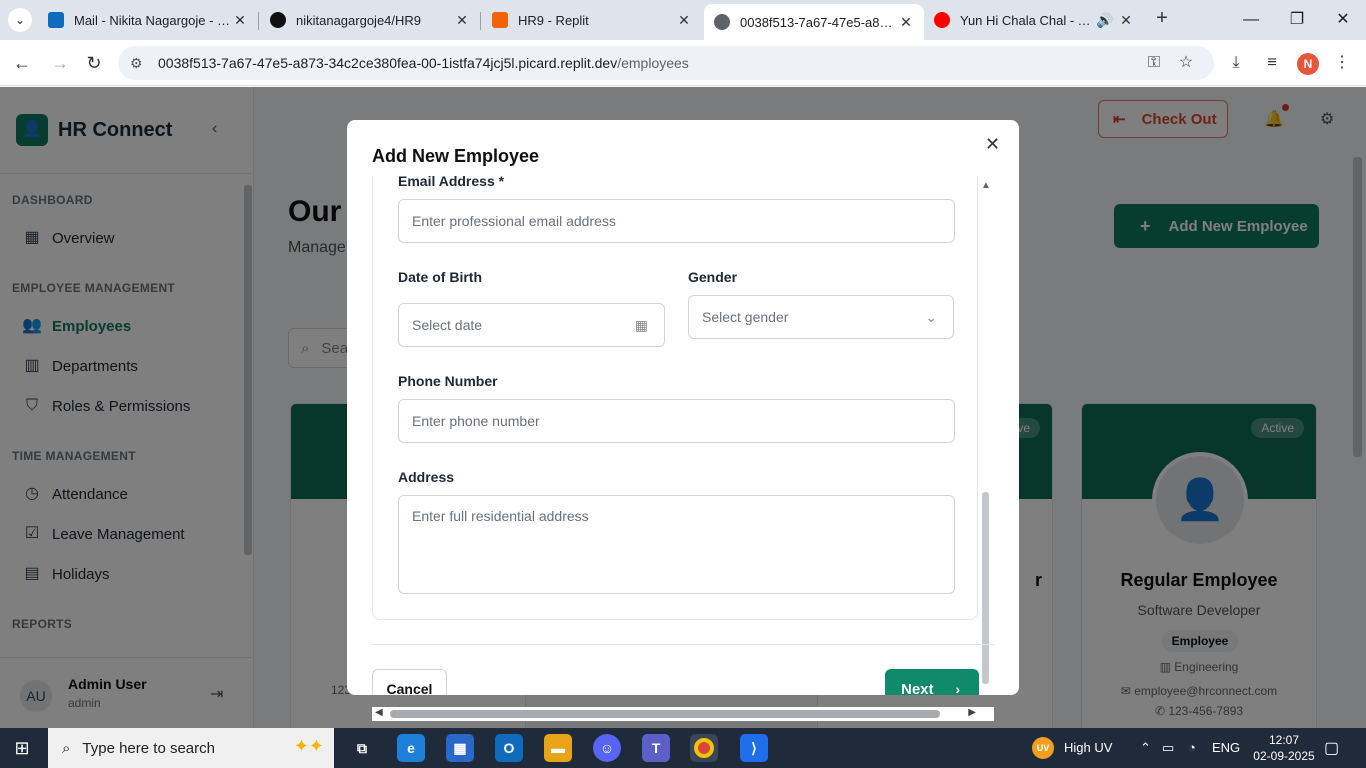  What do you see at coordinates (448, 381) in the screenshot?
I see `phone-label: Phone Number` at bounding box center [448, 381].